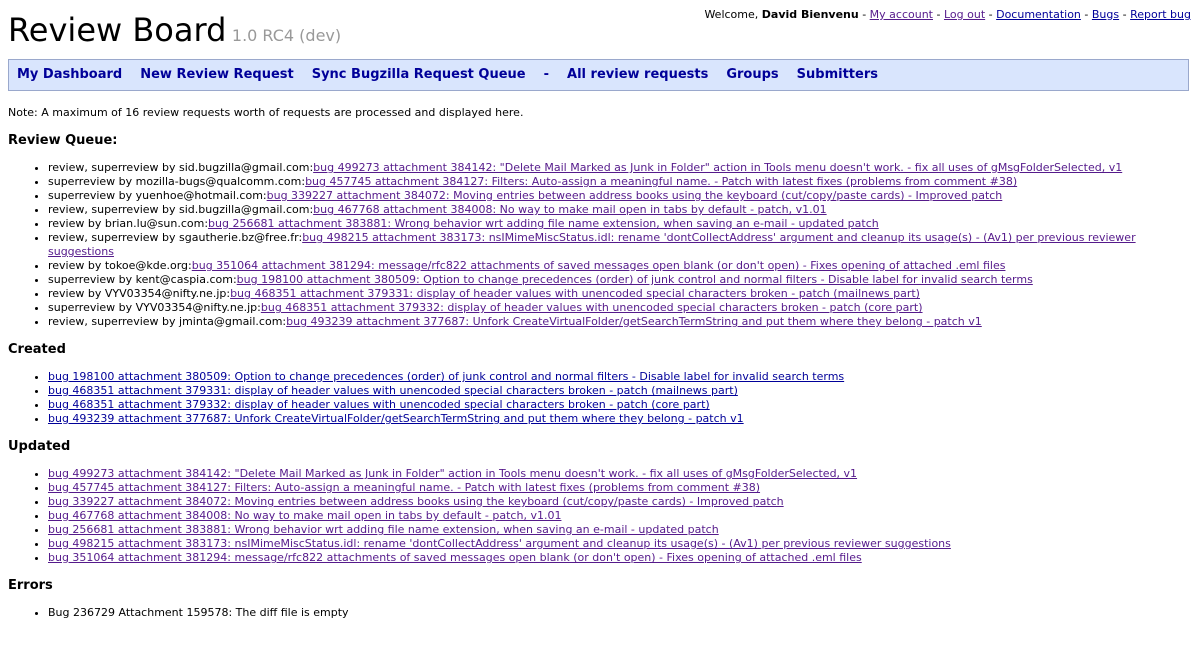 This screenshot has height=646, width=1199. I want to click on nav-groups: Groups, so click(752, 75).